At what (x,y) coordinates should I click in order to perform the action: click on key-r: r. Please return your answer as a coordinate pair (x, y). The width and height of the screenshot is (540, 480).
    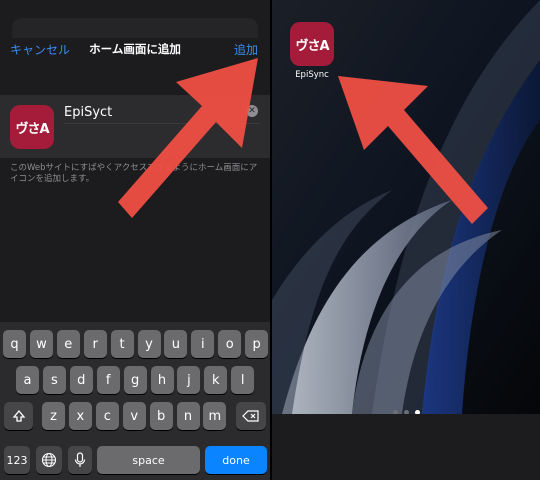
    Looking at the image, I should click on (95, 344).